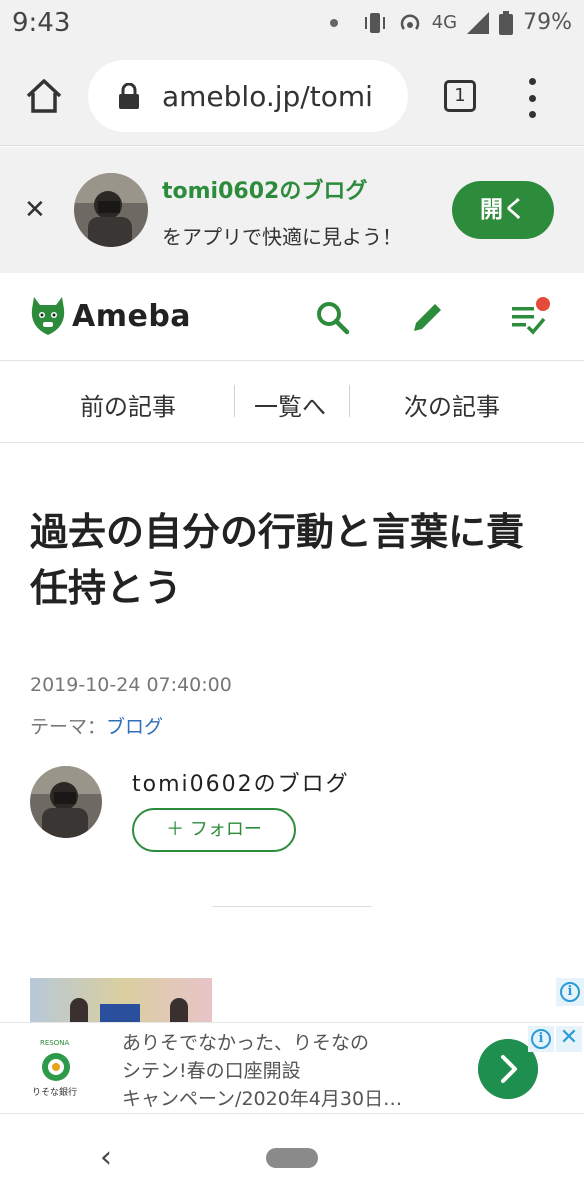 The height and width of the screenshot is (1200, 584). What do you see at coordinates (332, 317) in the screenshot?
I see `search-icon` at bounding box center [332, 317].